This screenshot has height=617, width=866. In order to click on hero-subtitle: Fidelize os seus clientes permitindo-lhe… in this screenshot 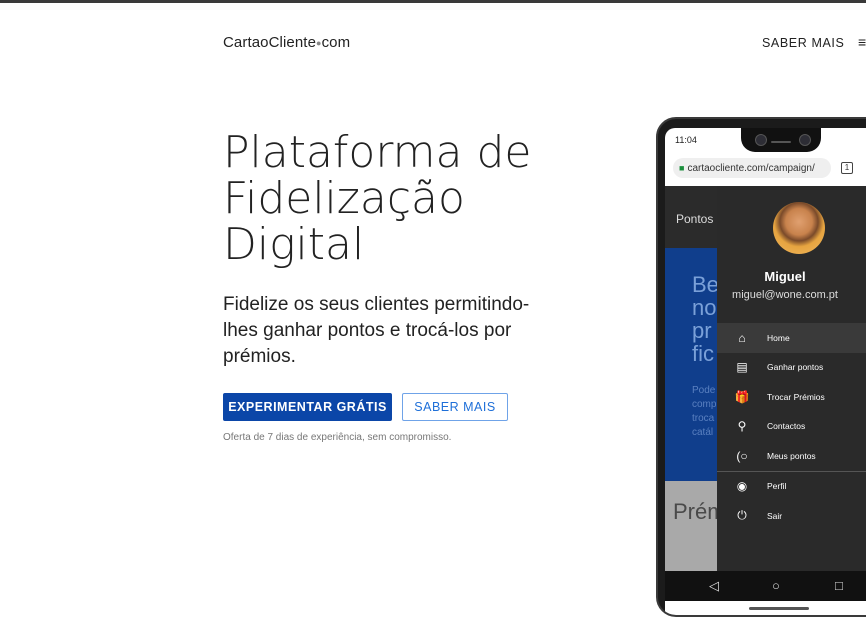, I will do `click(376, 330)`.